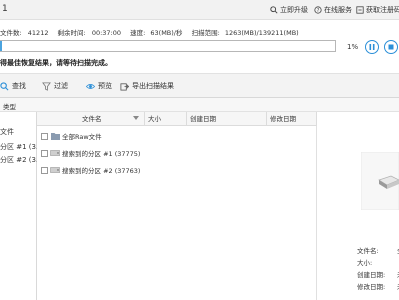  What do you see at coordinates (368, 251) in the screenshot?
I see `info-filename-label: 文件名:` at bounding box center [368, 251].